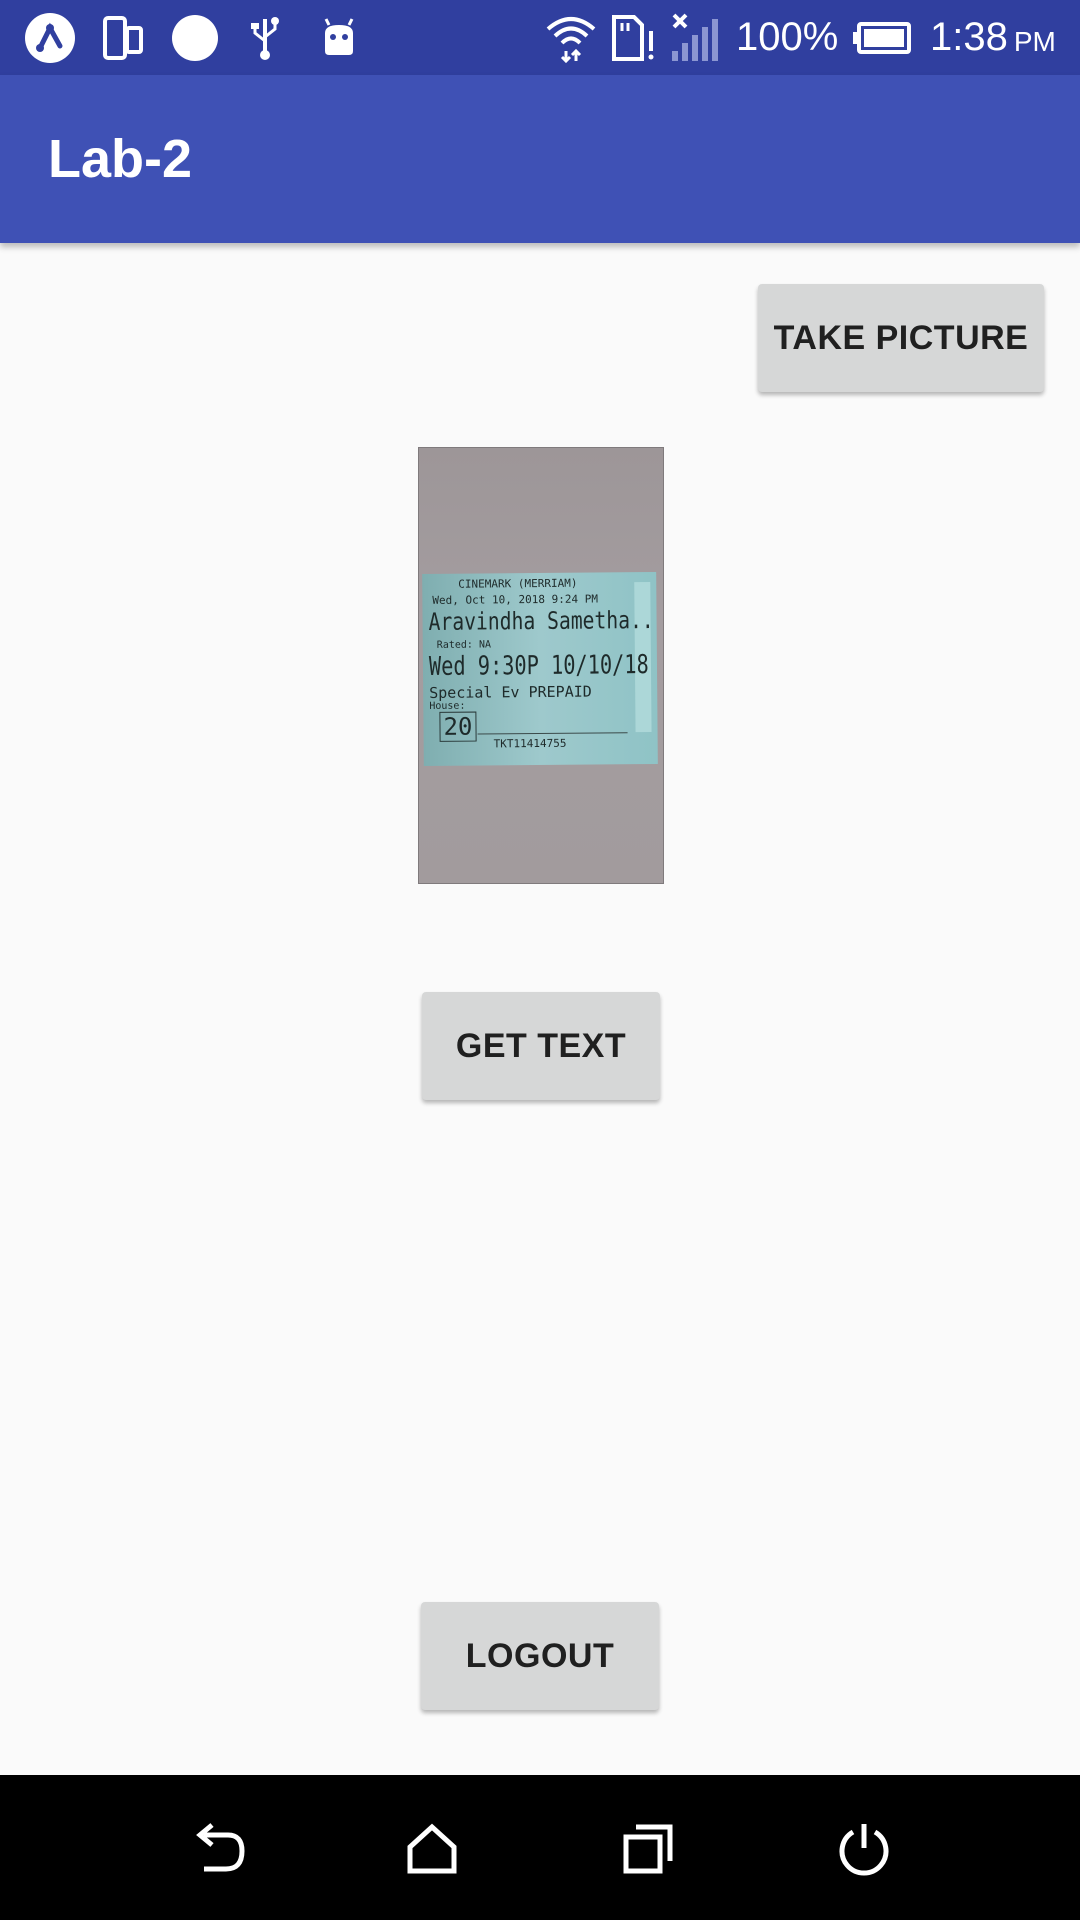  I want to click on ticket-line: House:, so click(447, 706).